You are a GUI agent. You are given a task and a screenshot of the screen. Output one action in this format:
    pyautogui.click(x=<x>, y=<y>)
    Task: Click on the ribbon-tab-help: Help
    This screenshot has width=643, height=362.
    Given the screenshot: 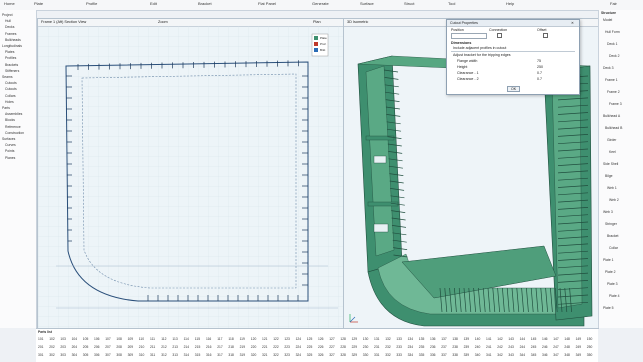 What is the action you would take?
    pyautogui.click(x=510, y=3)
    